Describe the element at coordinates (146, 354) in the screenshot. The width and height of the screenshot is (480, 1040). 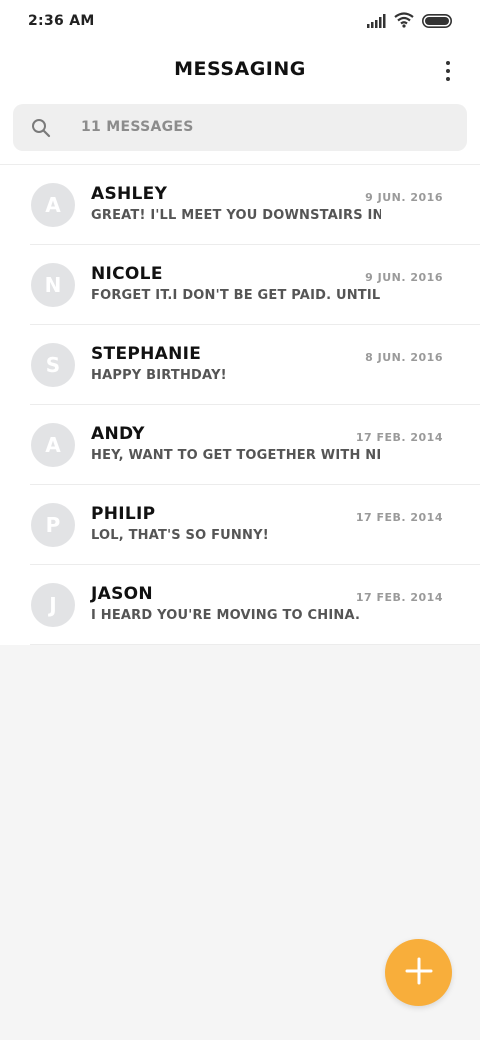
I see `contact-name: STEPHANIE` at that location.